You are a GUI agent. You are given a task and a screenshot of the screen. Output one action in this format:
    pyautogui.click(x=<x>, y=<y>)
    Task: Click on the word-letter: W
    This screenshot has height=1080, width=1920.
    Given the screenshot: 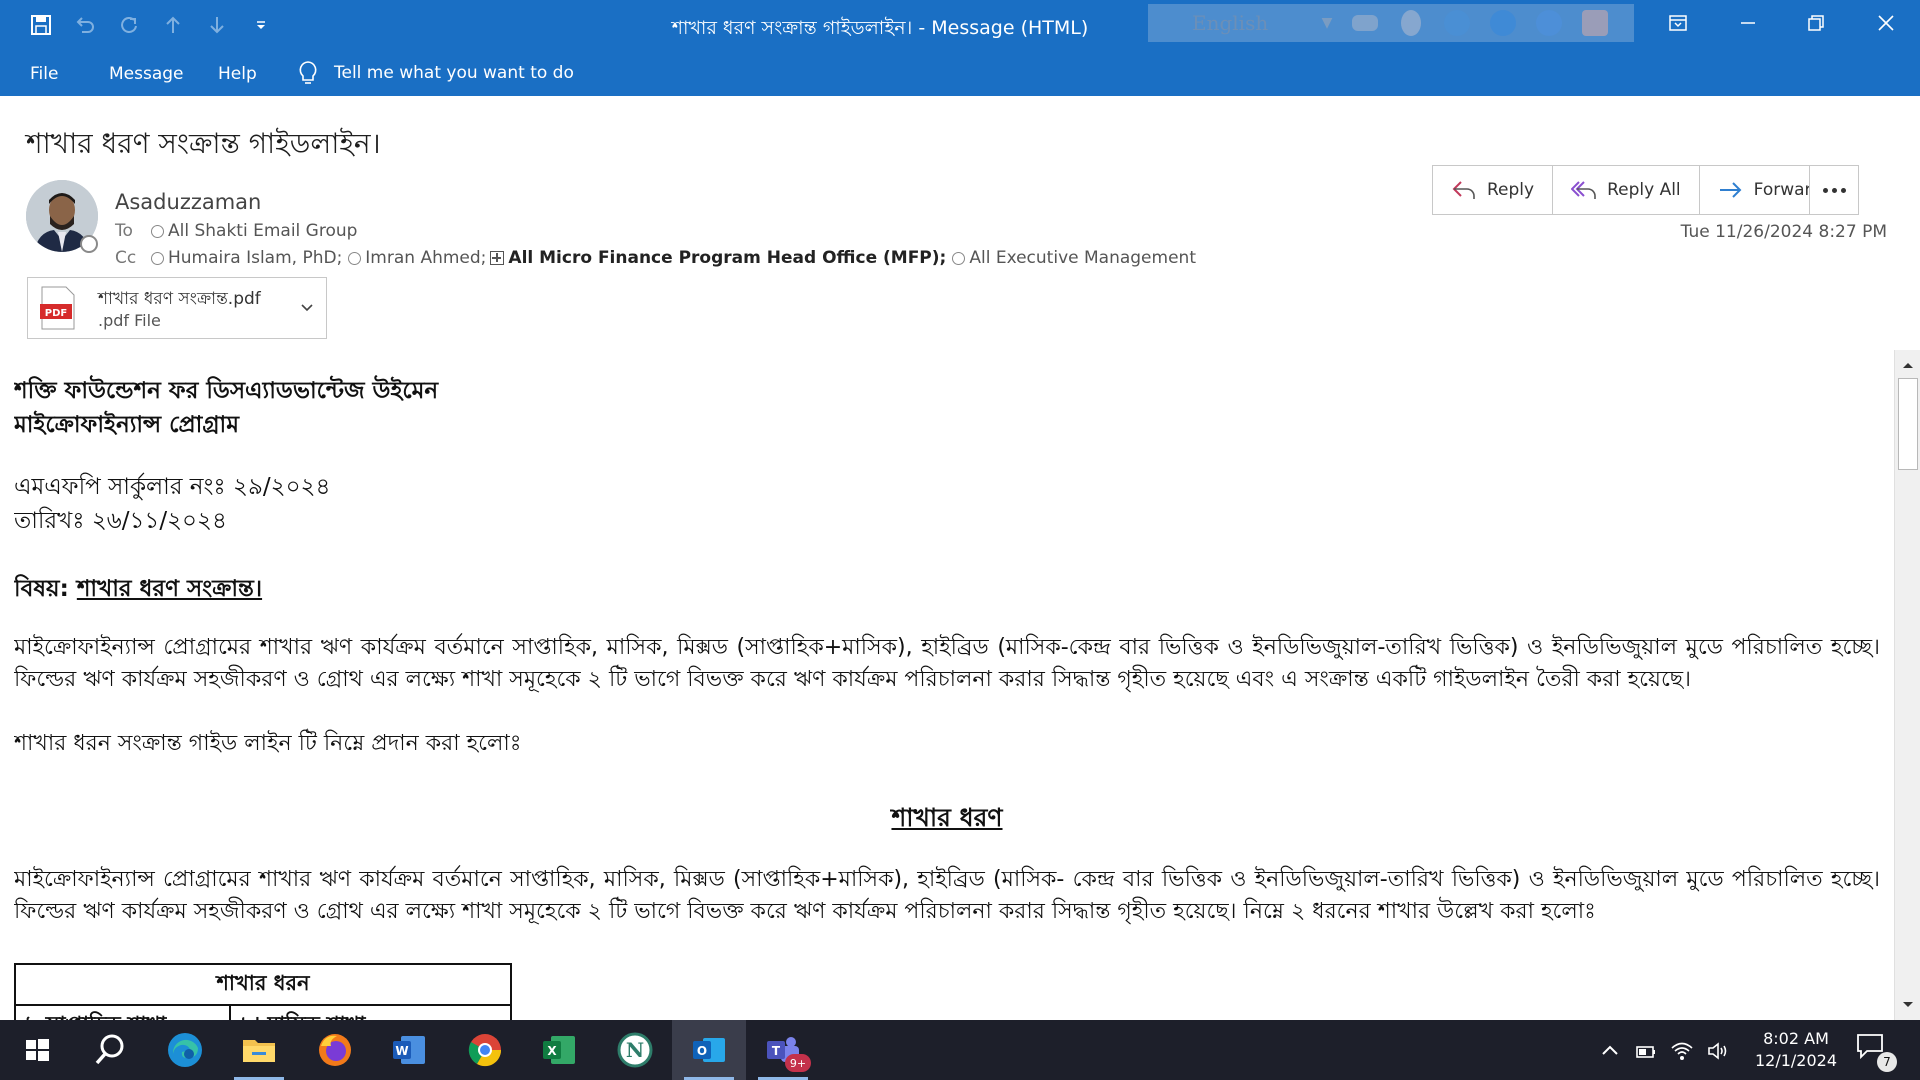 What is the action you would take?
    pyautogui.click(x=401, y=1051)
    